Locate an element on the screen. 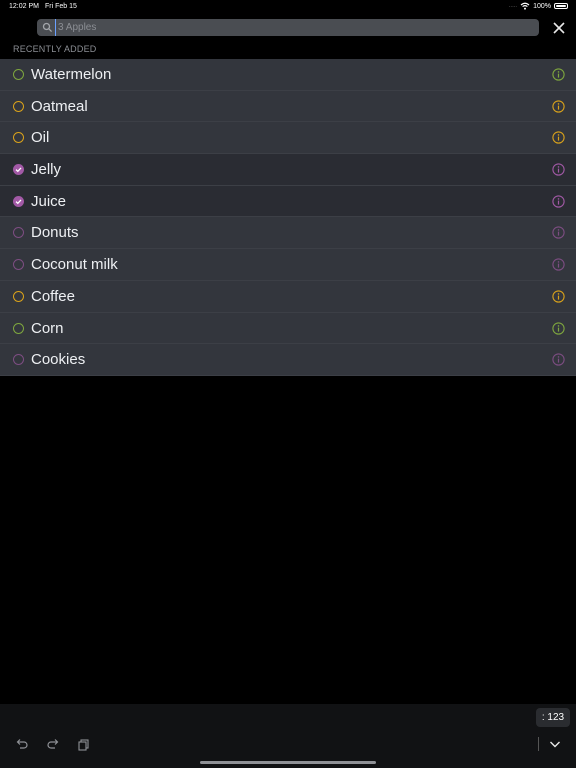 This screenshot has height=768, width=576. dismiss-keyboard-chevron-down-icon is located at coordinates (555, 744).